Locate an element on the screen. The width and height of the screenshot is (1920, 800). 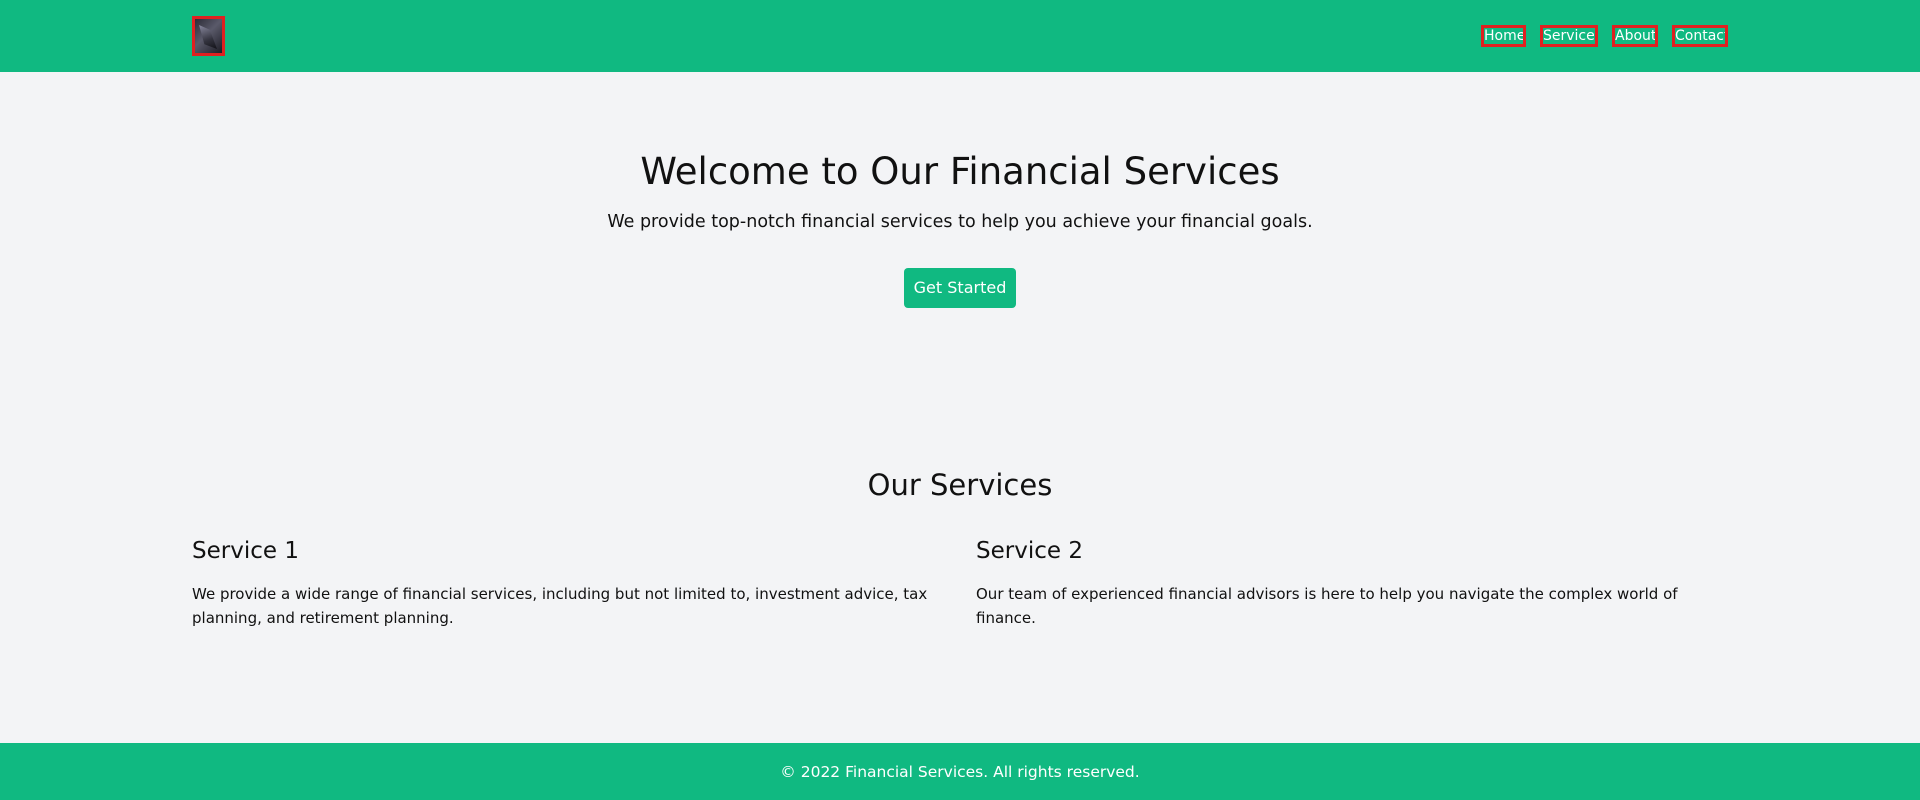
logo-image is located at coordinates (208, 36).